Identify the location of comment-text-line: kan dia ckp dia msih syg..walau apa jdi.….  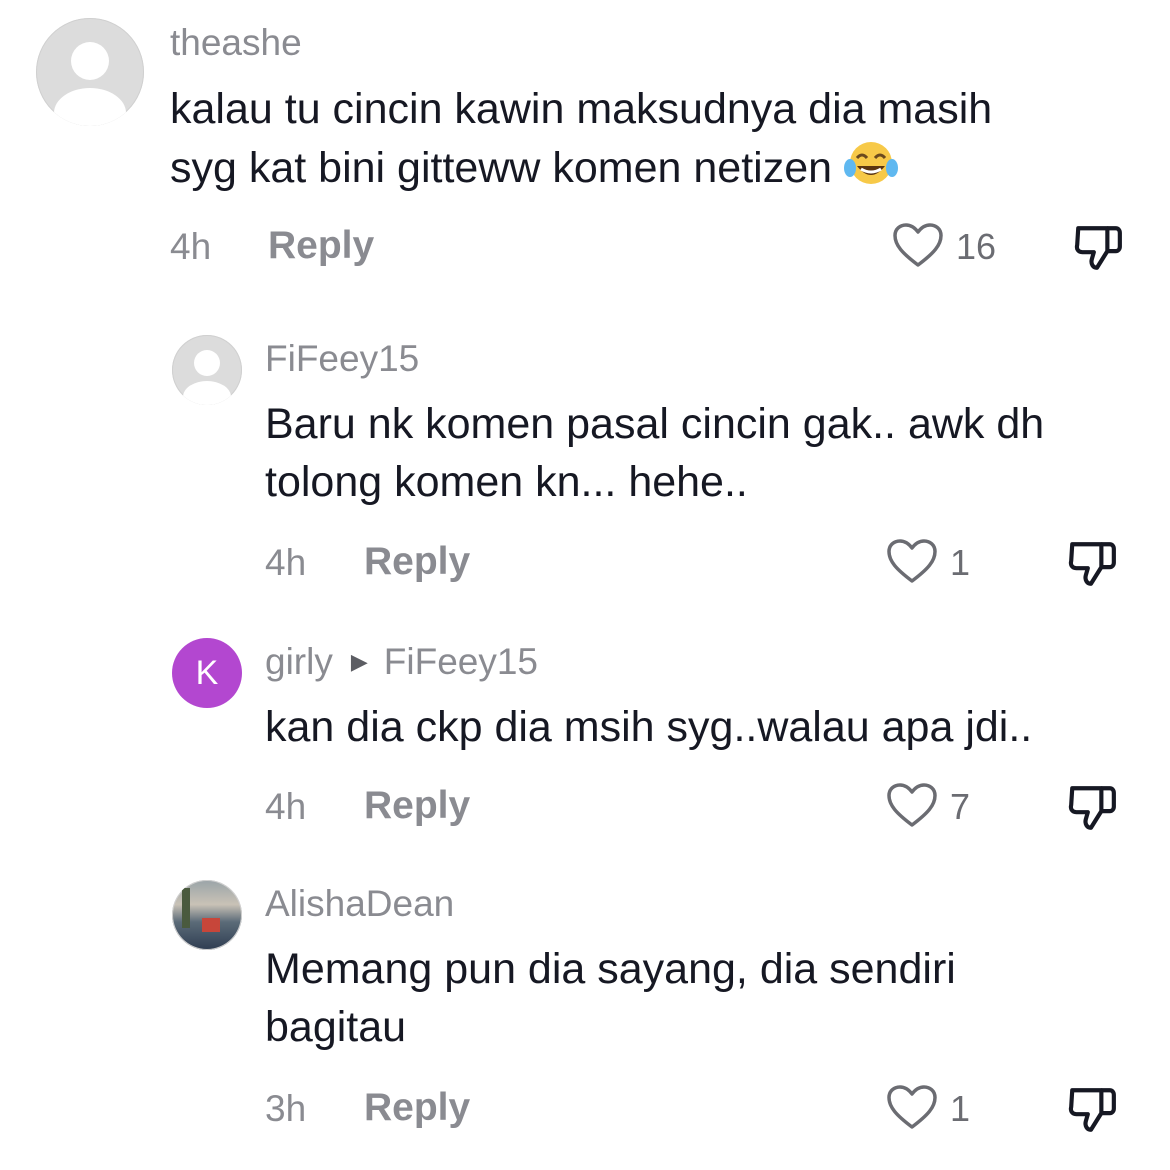
(649, 727).